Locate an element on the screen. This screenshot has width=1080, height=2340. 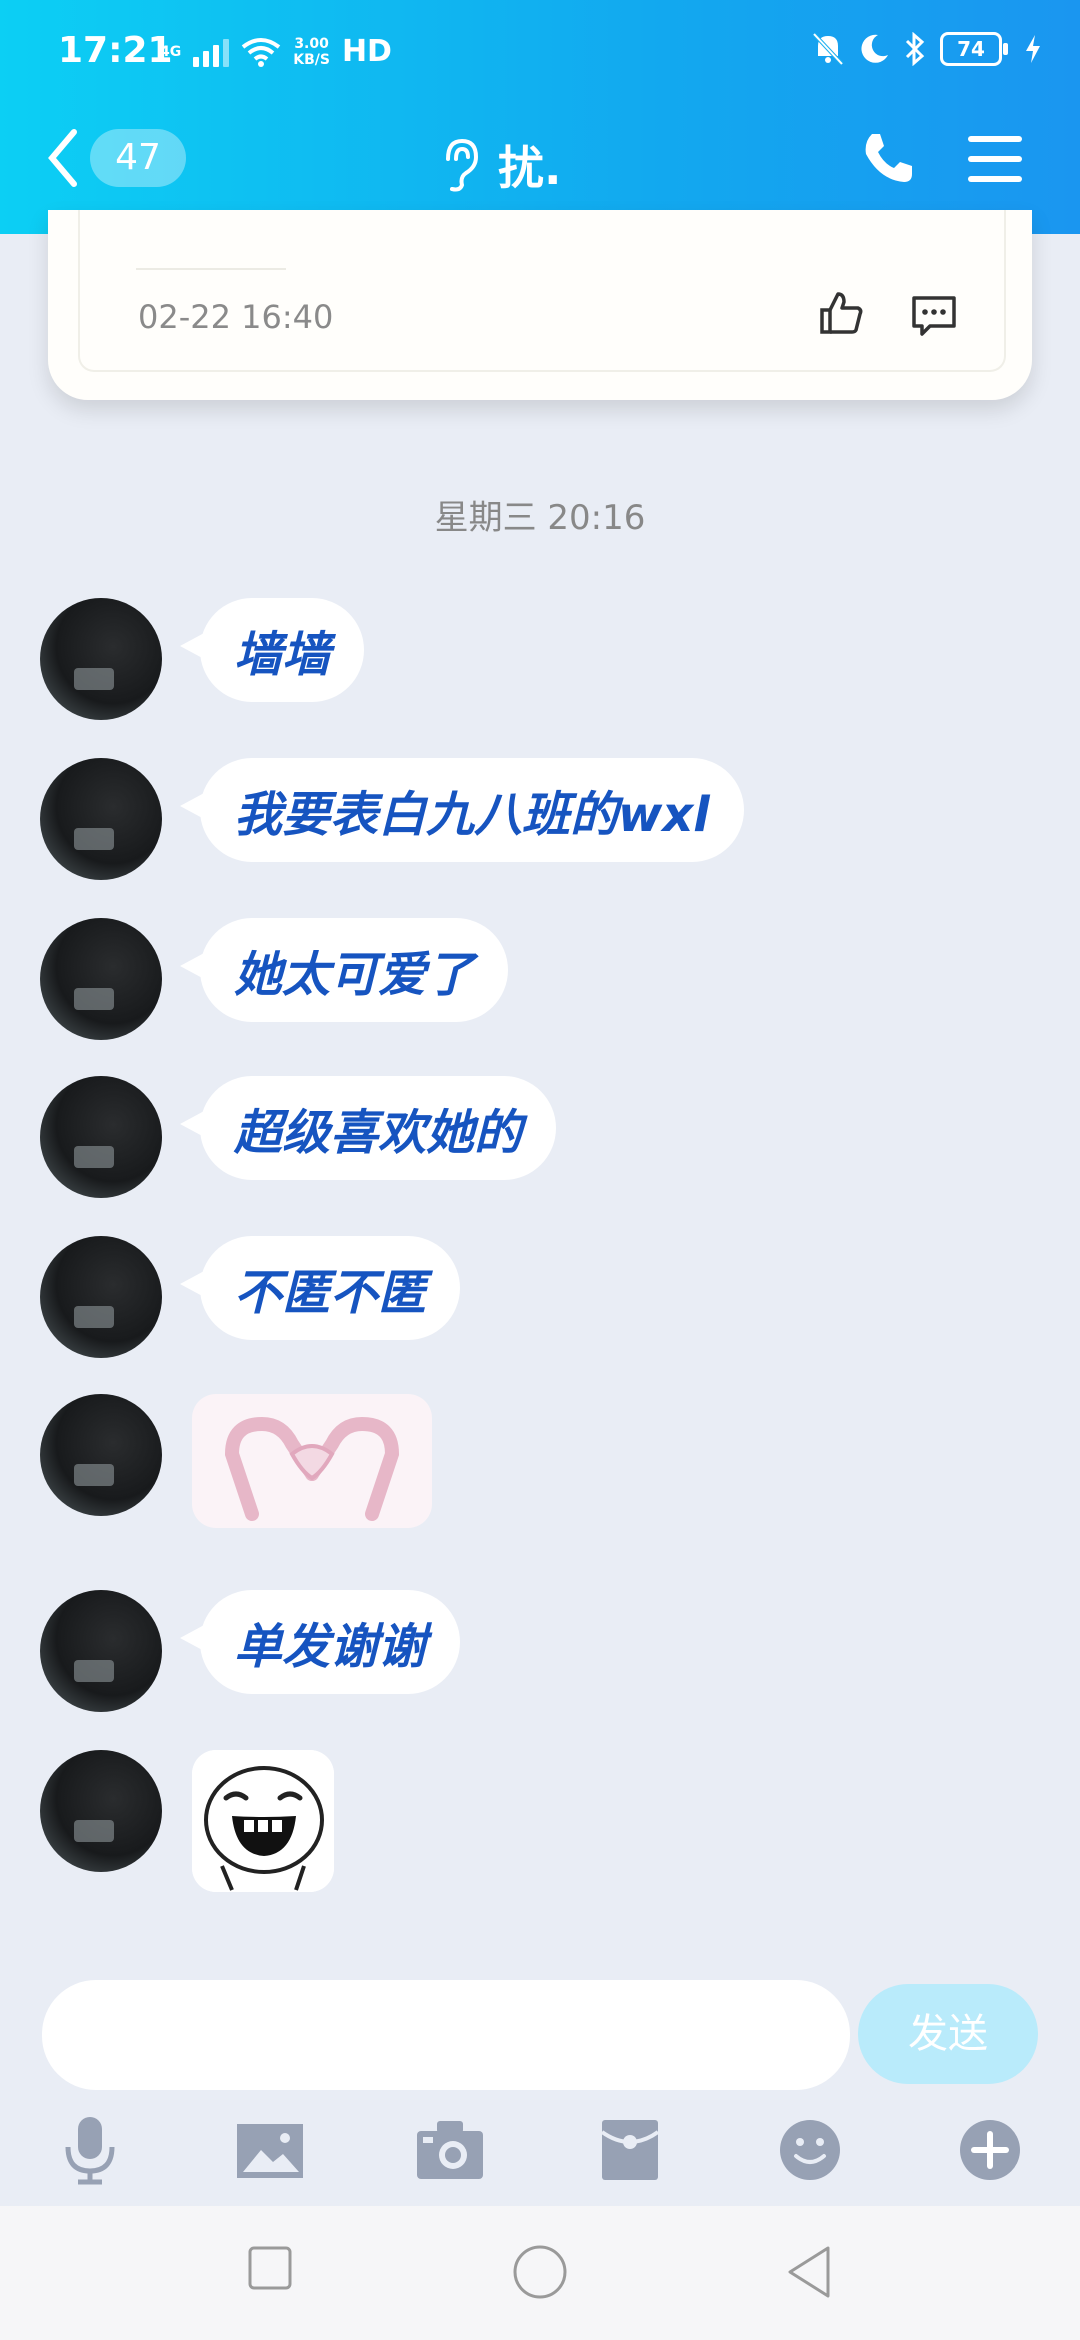
message-bubble: 我要表白九八班的wxl is located at coordinates (462, 810).